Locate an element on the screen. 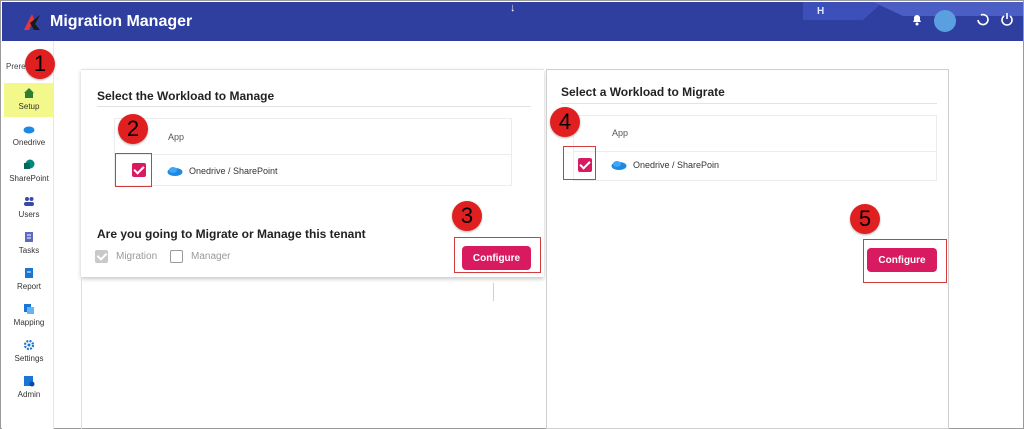 The image size is (1024, 429). sidebar-item-report: Report is located at coordinates (29, 280).